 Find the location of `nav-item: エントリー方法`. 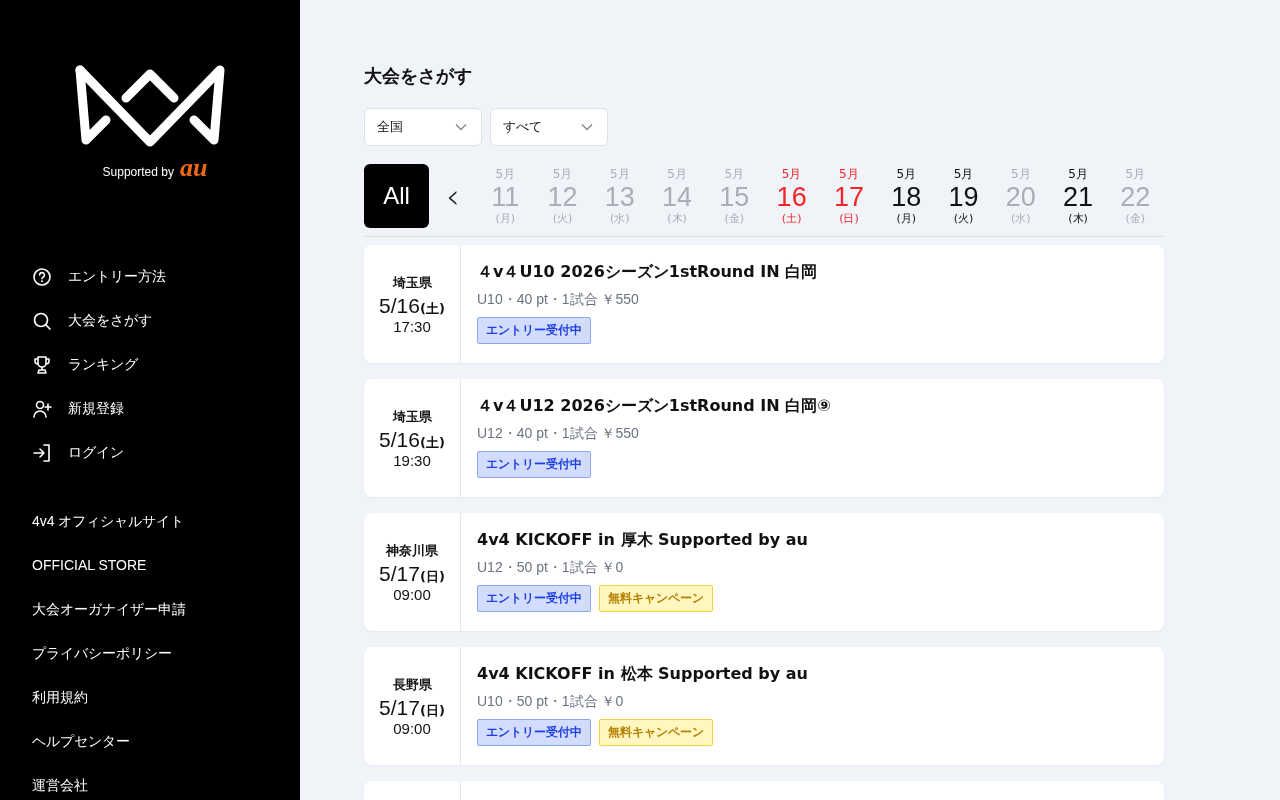

nav-item: エントリー方法 is located at coordinates (166, 277).